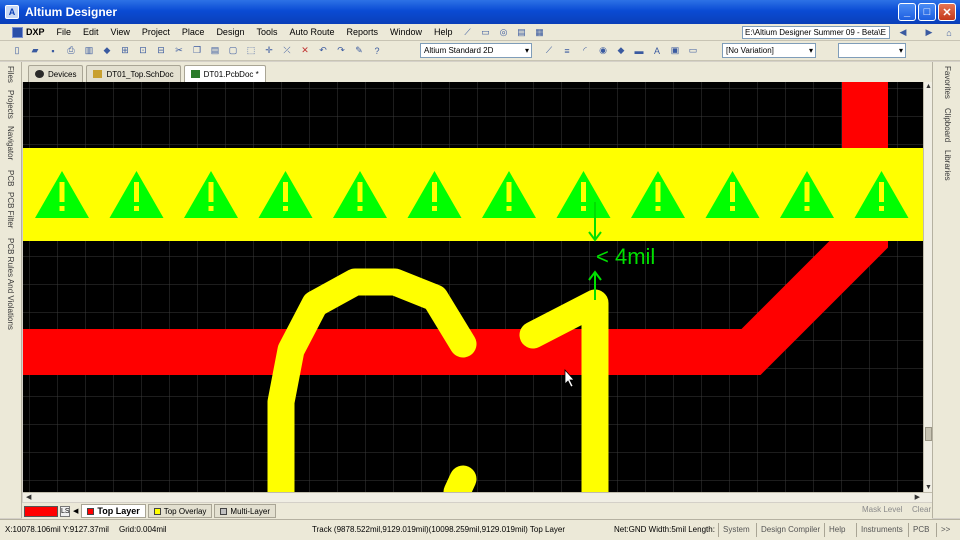 This screenshot has height=540, width=960. Describe the element at coordinates (486, 32) in the screenshot. I see `place-pad-icon: ▭` at that location.